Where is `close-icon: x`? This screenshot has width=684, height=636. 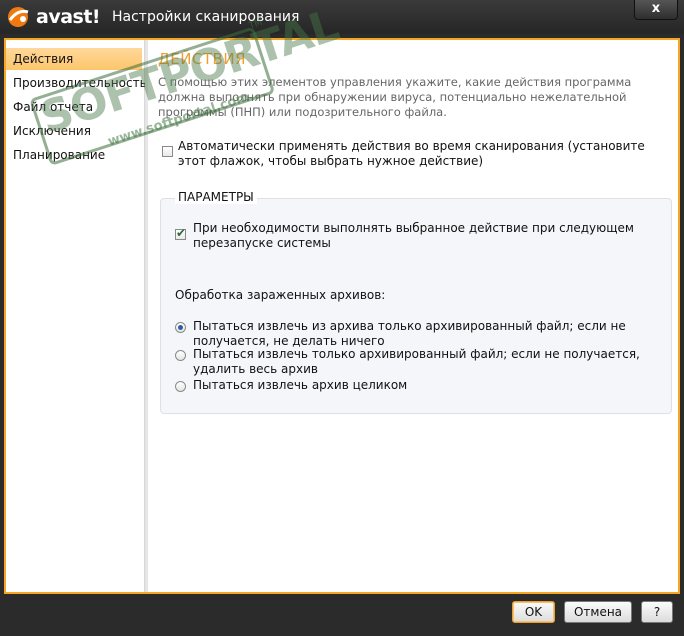
close-icon: x is located at coordinates (656, 8).